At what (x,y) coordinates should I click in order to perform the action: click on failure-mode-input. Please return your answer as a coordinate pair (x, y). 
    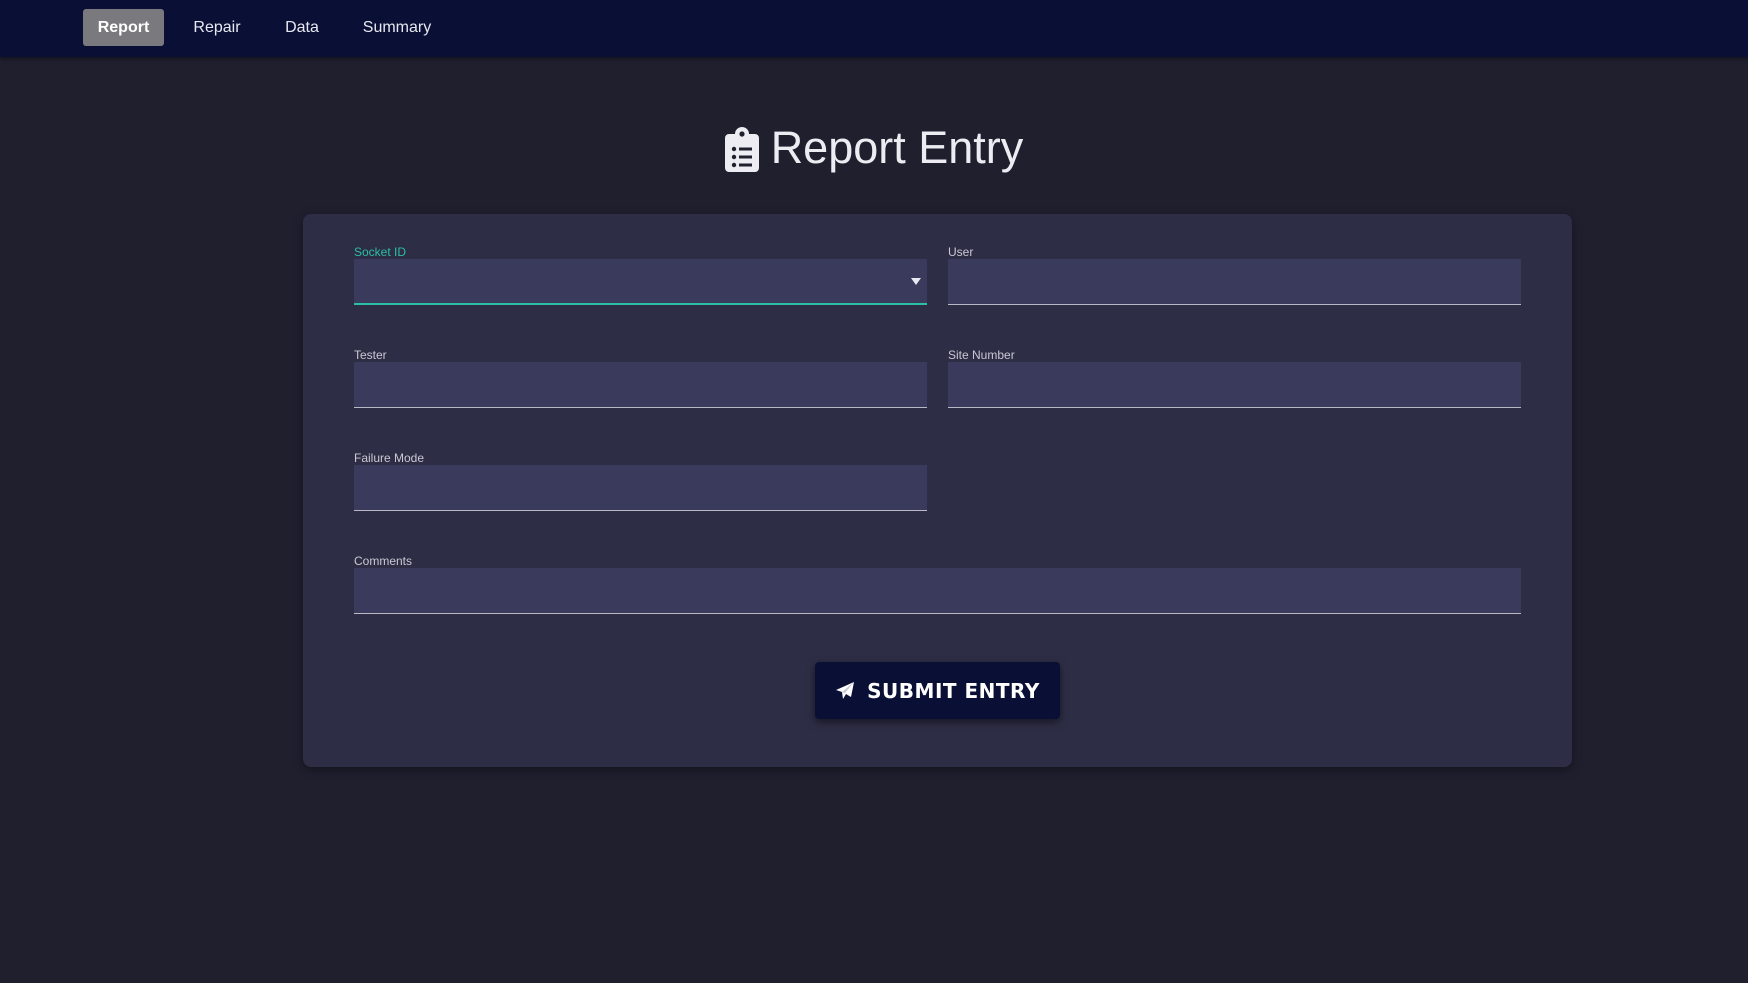
    Looking at the image, I should click on (640, 488).